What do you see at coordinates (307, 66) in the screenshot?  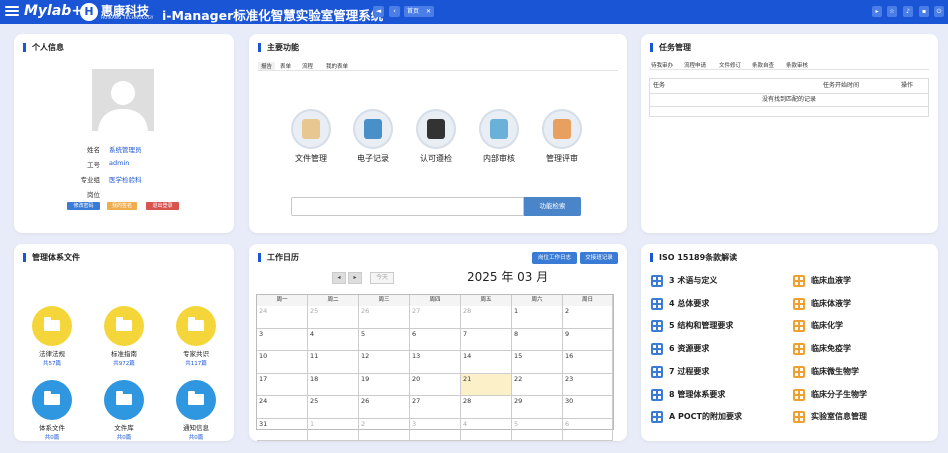 I see `tab-process: 流程` at bounding box center [307, 66].